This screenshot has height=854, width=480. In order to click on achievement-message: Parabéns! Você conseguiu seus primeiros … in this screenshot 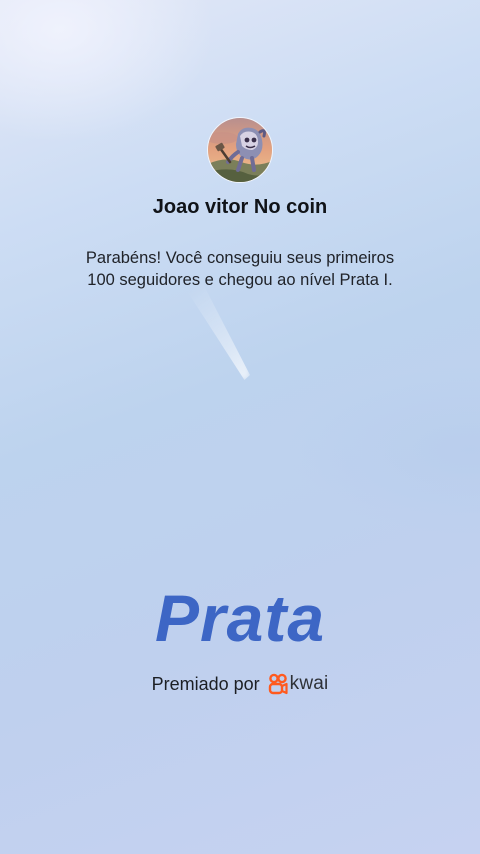, I will do `click(240, 269)`.